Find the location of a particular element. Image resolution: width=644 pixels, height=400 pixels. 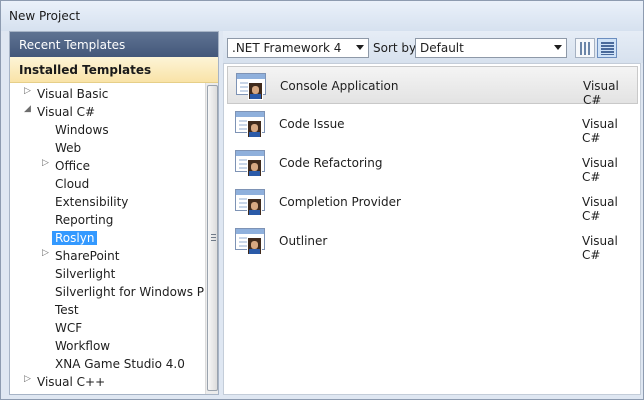

tree-item: Windows is located at coordinates (107, 130).